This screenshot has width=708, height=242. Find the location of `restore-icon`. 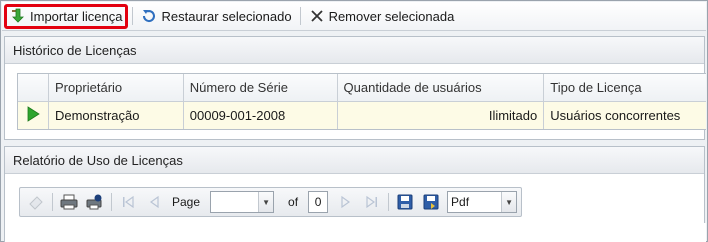

restore-icon is located at coordinates (149, 16).